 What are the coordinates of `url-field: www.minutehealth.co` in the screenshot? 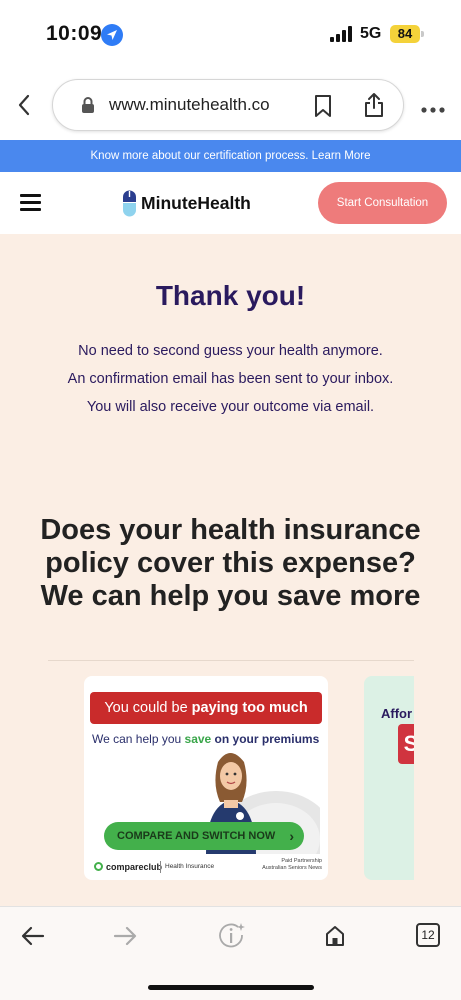 It's located at (228, 105).